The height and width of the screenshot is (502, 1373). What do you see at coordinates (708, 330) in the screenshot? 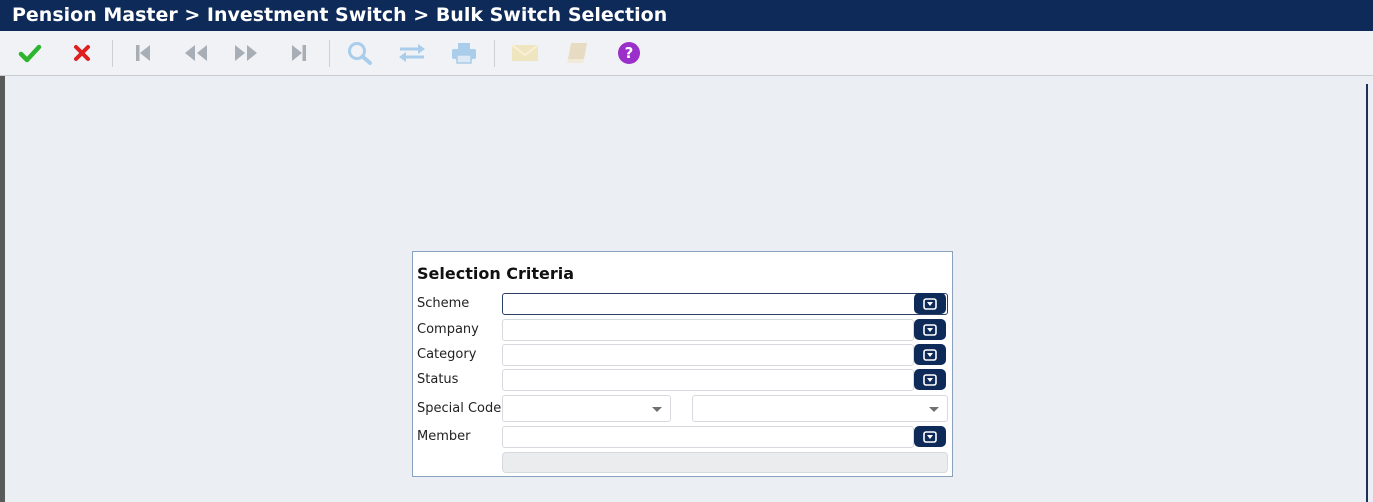
I see `company-field` at bounding box center [708, 330].